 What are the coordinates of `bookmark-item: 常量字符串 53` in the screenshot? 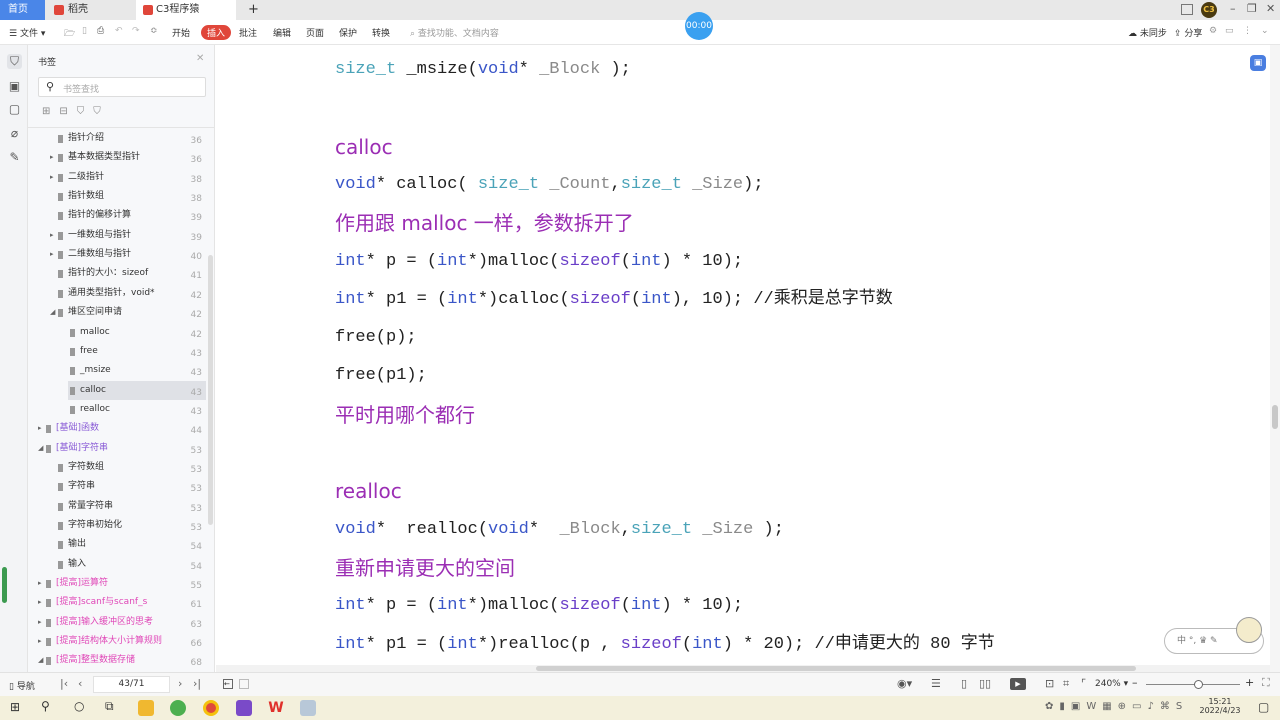 It's located at (117, 506).